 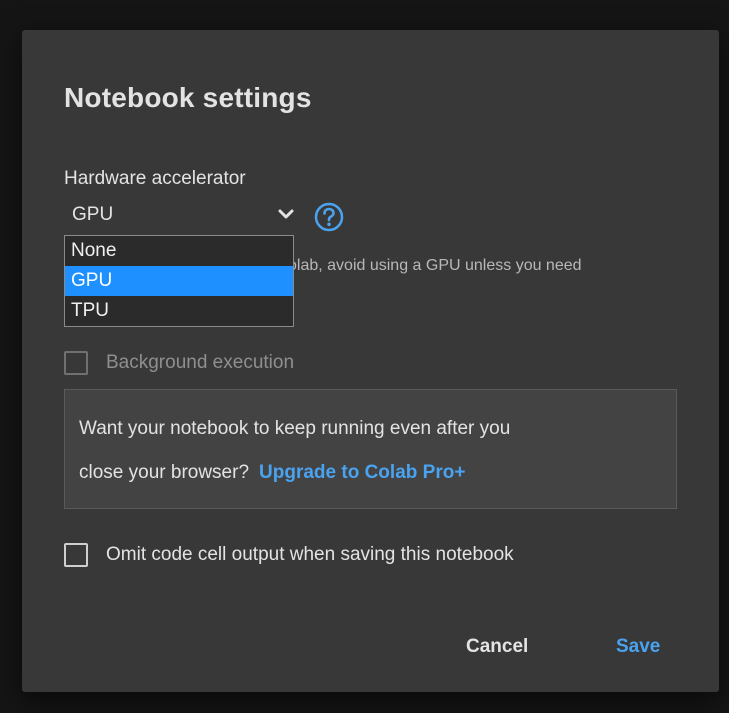 What do you see at coordinates (179, 311) in the screenshot?
I see `option-tpu: TPU` at bounding box center [179, 311].